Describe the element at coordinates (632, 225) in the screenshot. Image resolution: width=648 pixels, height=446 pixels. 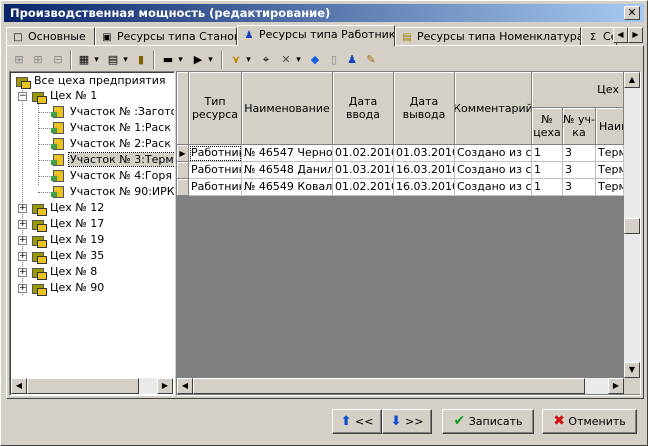
I see `grid-vertical-scrollbar: ▲ ▼` at that location.